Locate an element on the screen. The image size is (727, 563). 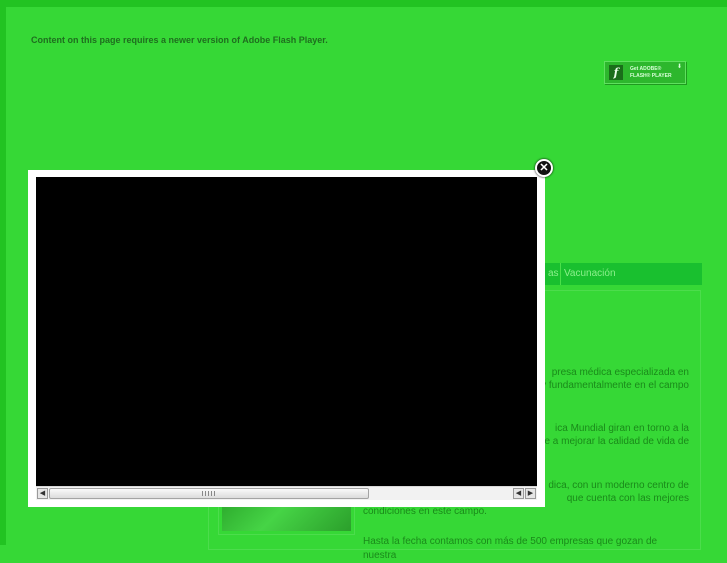
flash-badge-line1: Get ADOBE® is located at coordinates (646, 69).